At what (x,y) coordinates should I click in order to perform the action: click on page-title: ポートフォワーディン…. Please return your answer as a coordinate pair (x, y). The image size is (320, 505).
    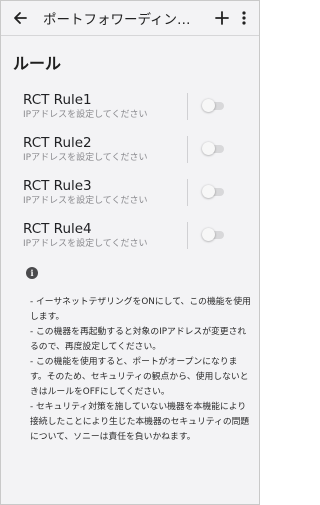
    Looking at the image, I should click on (117, 20).